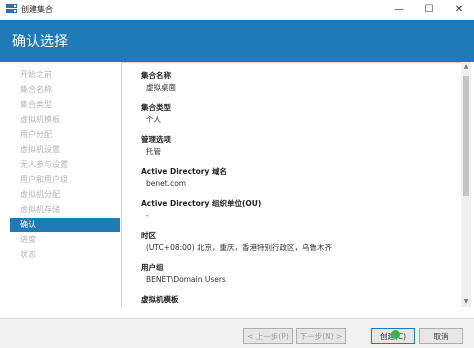 Image resolution: width=474 pixels, height=348 pixels. Describe the element at coordinates (40, 42) in the screenshot. I see `page-title: 确认选择` at that location.